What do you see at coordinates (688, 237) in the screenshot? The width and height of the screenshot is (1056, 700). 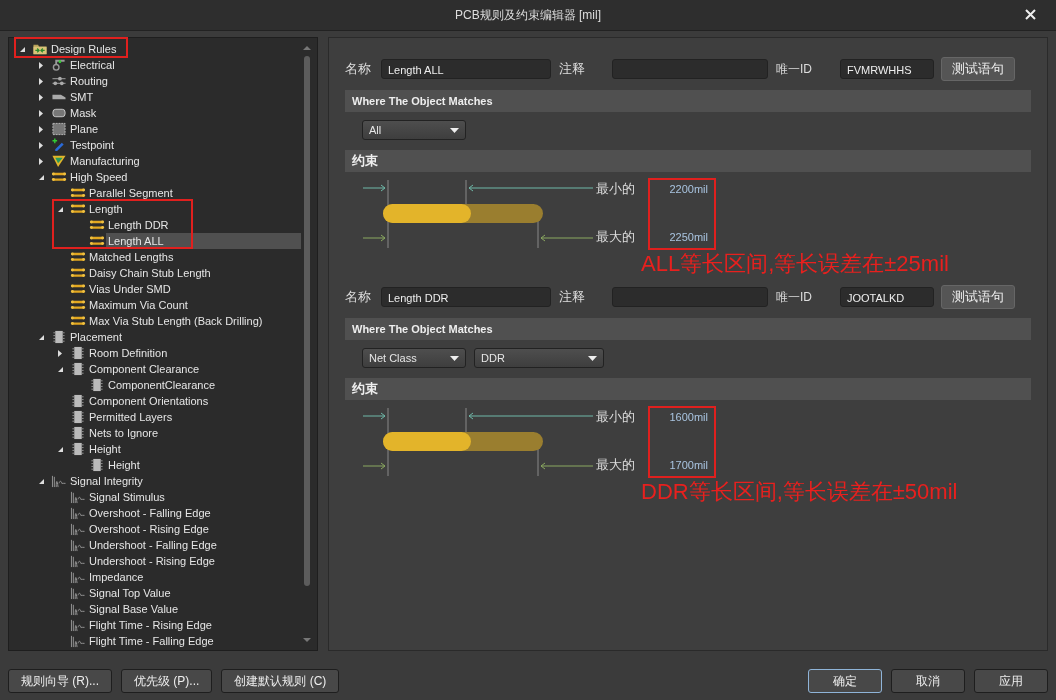 I see `max-value: 2250mil` at bounding box center [688, 237].